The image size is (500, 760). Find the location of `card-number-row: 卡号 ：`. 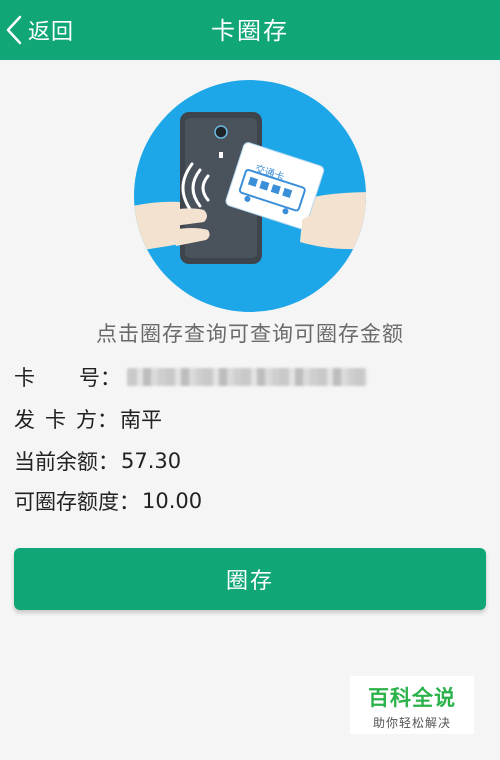

card-number-row: 卡号 ： is located at coordinates (190, 377).